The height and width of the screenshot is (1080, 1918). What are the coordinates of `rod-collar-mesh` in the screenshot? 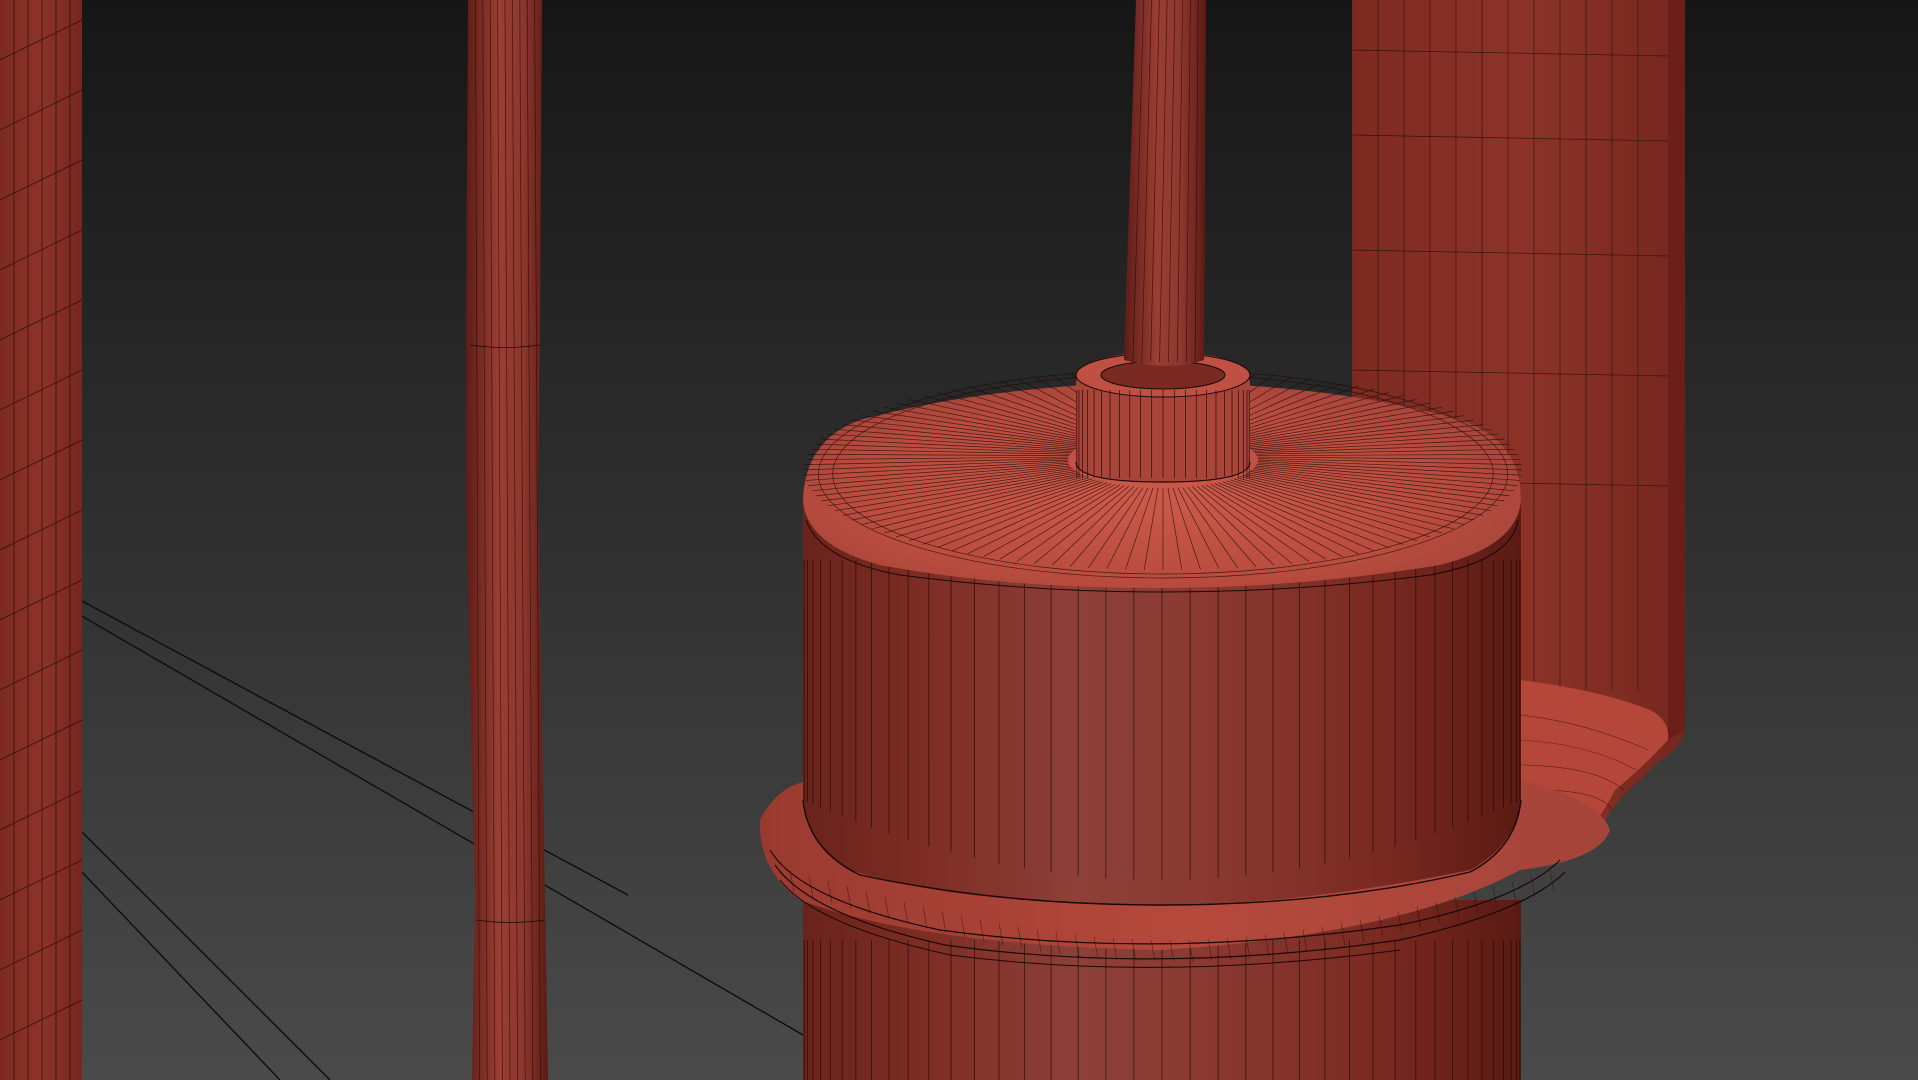 It's located at (1163, 417).